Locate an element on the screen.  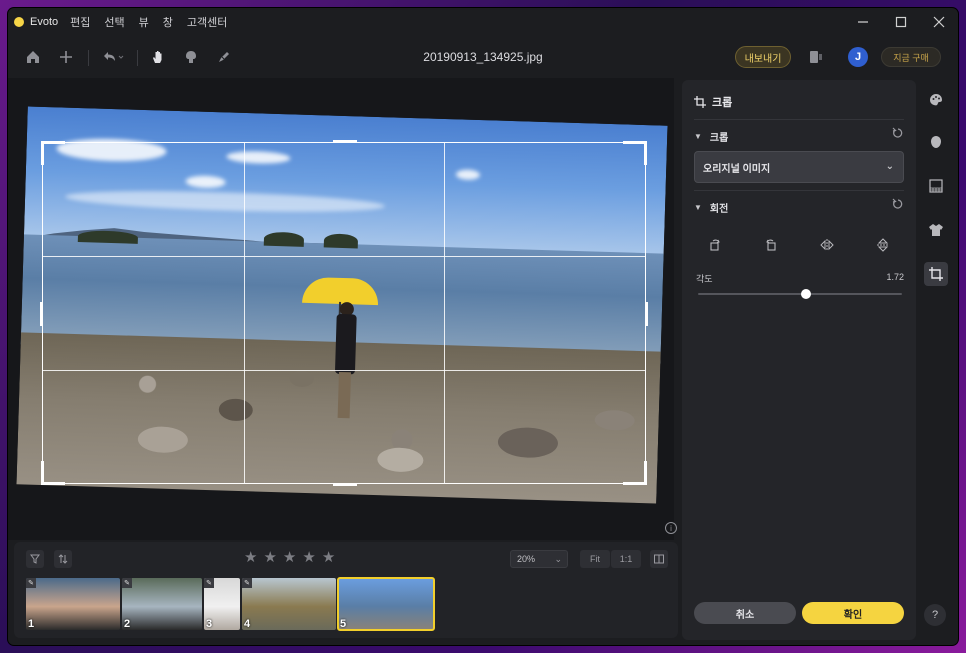
home-button is located at coordinates (33, 57).